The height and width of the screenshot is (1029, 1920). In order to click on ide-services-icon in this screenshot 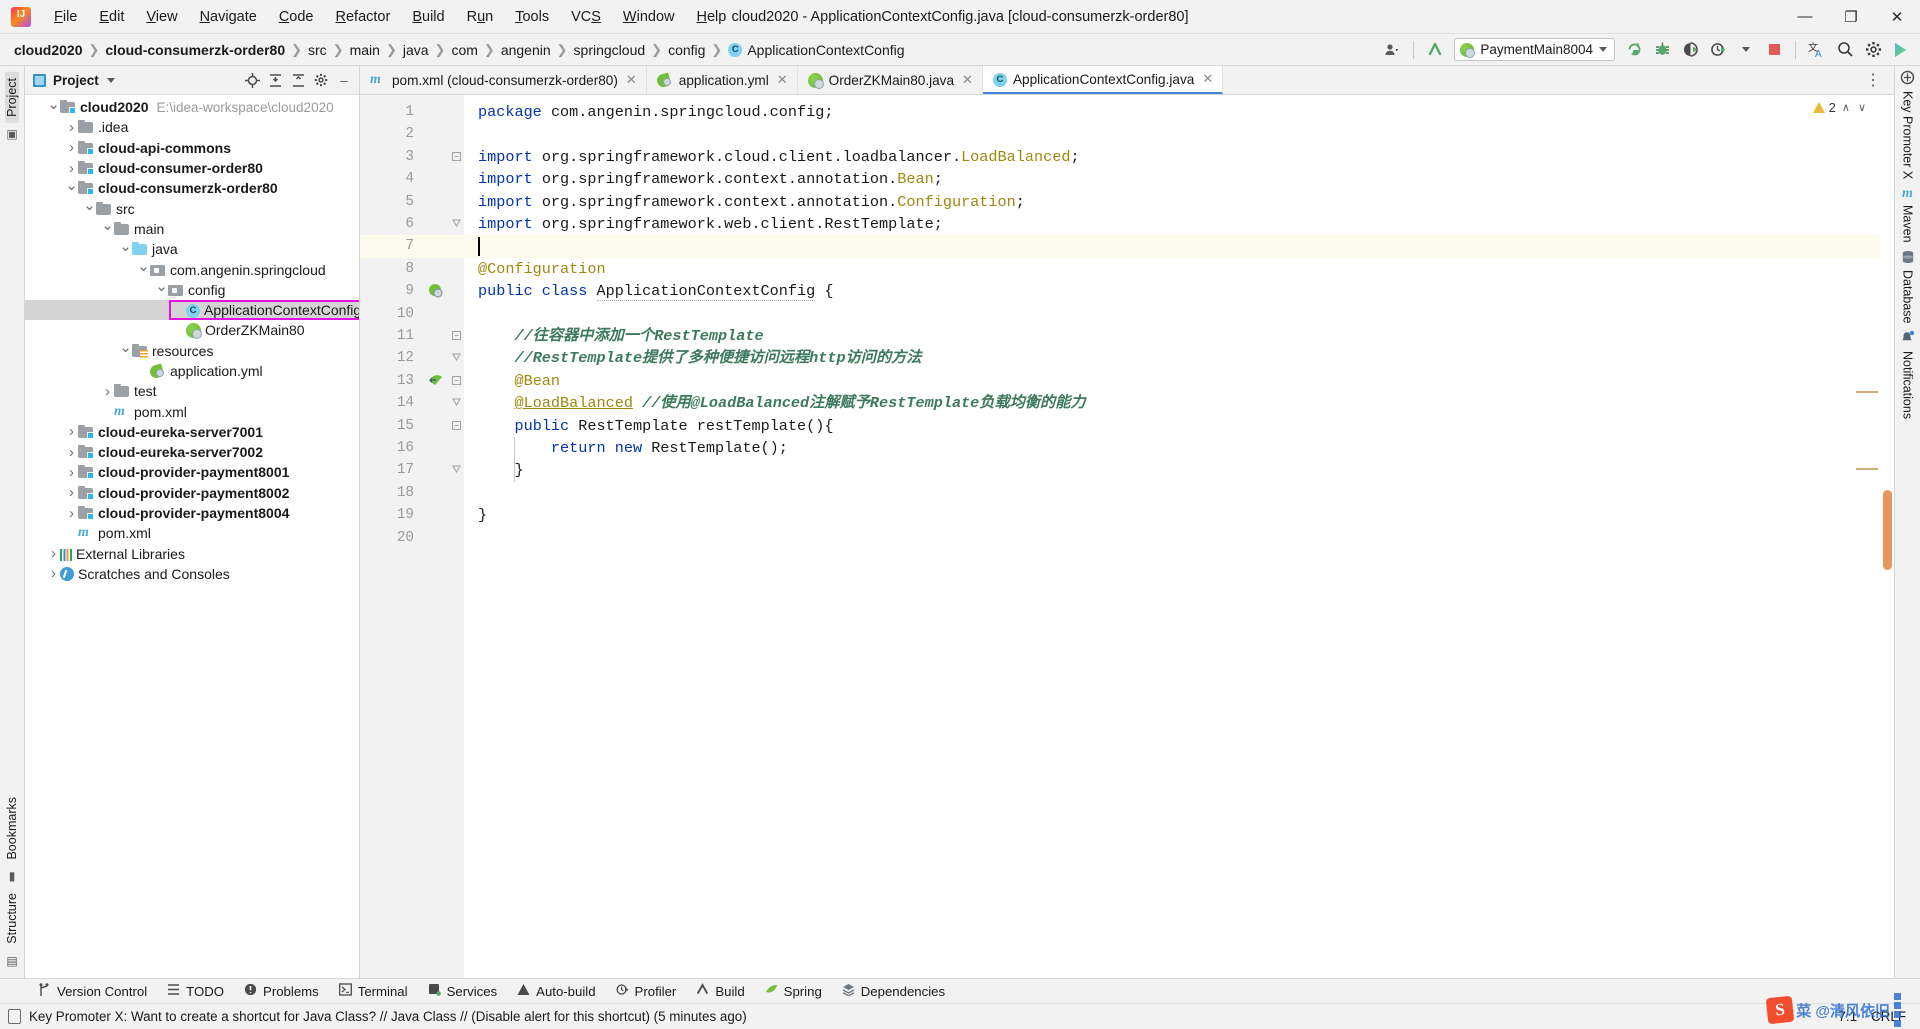, I will do `click(1901, 50)`.